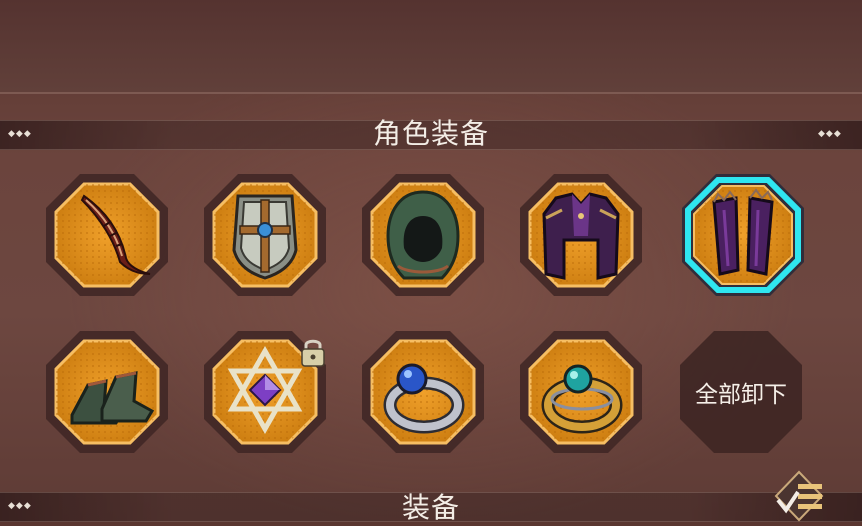 The image size is (862, 526). I want to click on equipment-slot-weapon, so click(107, 235).